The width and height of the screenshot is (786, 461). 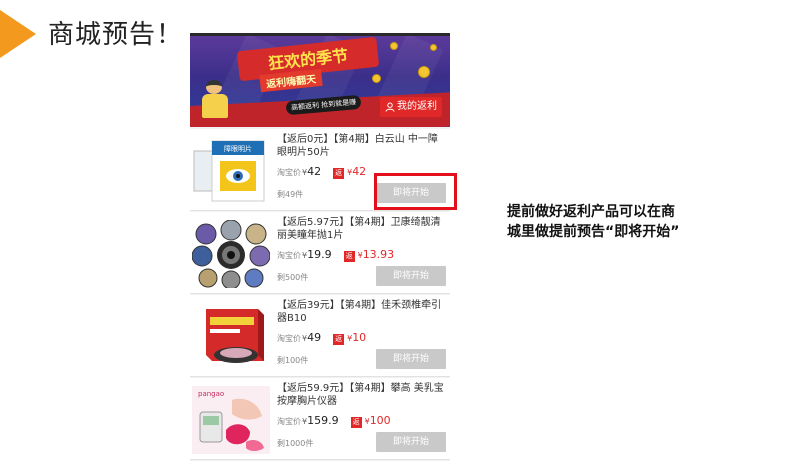 I want to click on slide-title: 商城预告！, so click(x=116, y=35).